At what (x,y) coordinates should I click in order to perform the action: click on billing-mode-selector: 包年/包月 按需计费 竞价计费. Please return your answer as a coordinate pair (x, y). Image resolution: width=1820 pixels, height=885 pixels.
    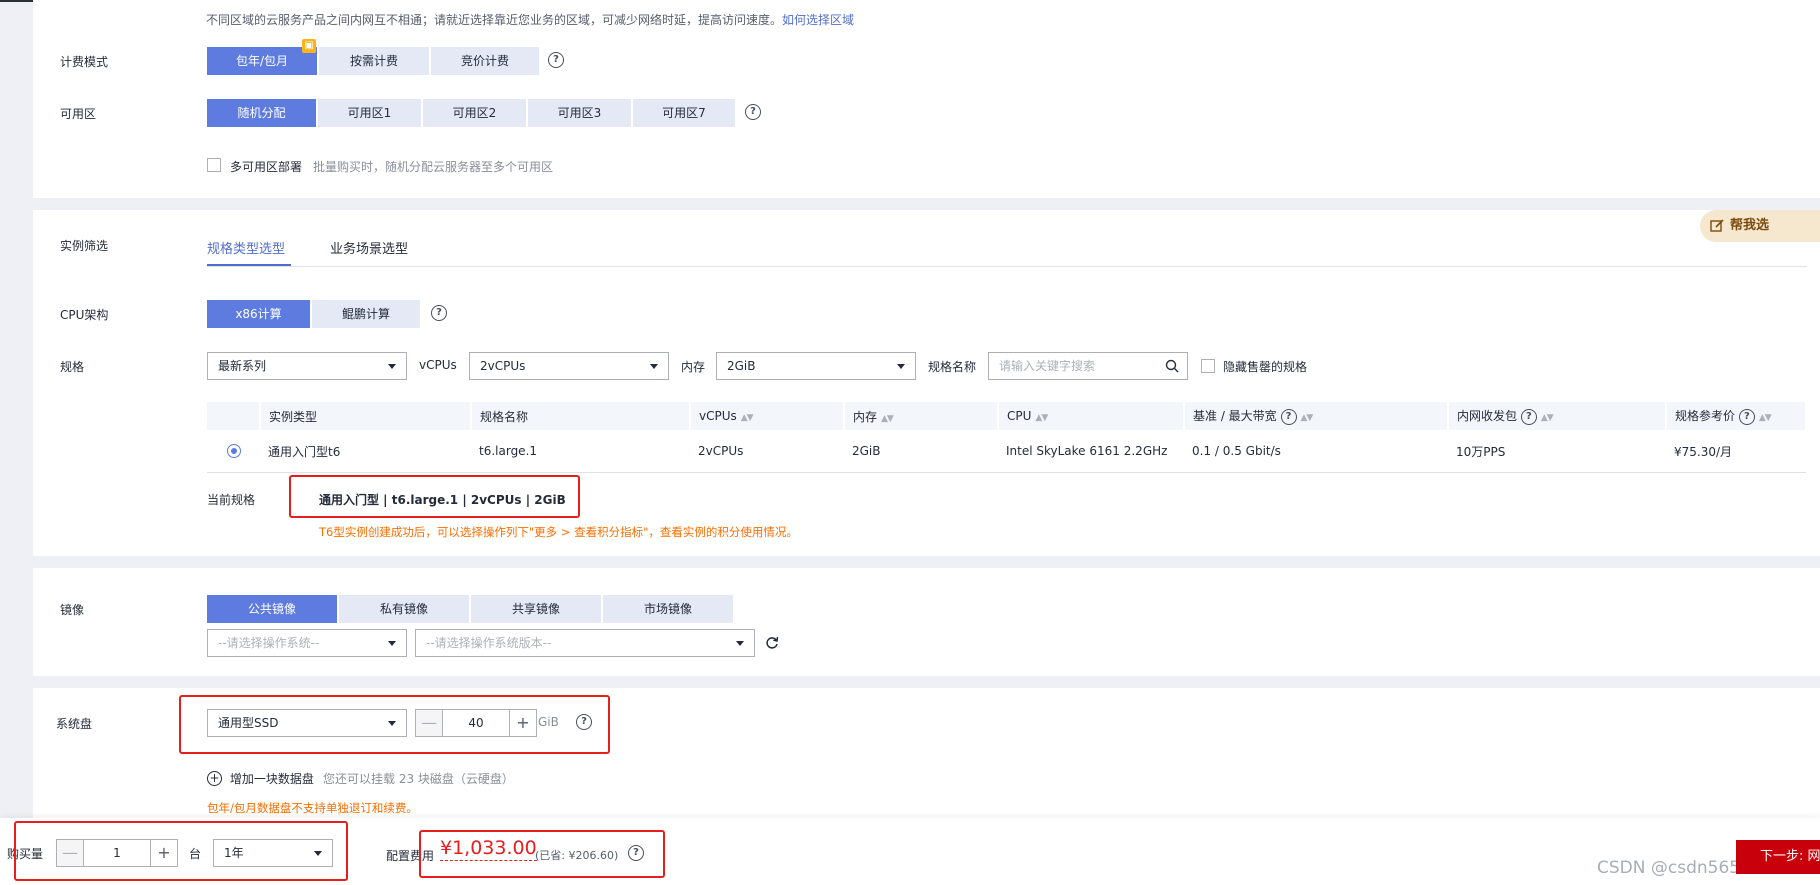
    Looking at the image, I should click on (373, 61).